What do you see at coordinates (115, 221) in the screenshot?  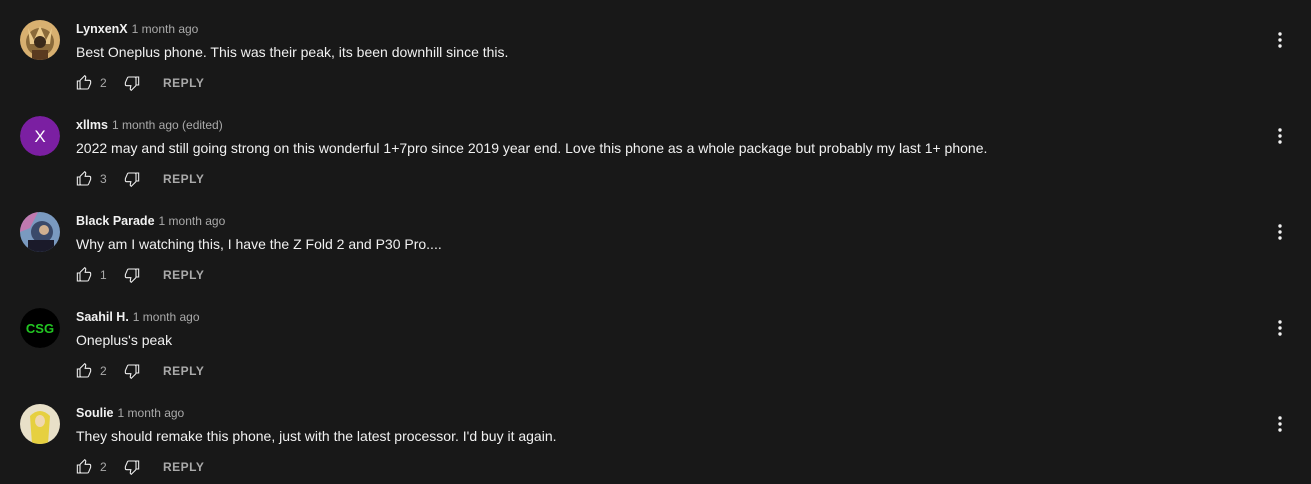 I see `author-name: Black Parade` at bounding box center [115, 221].